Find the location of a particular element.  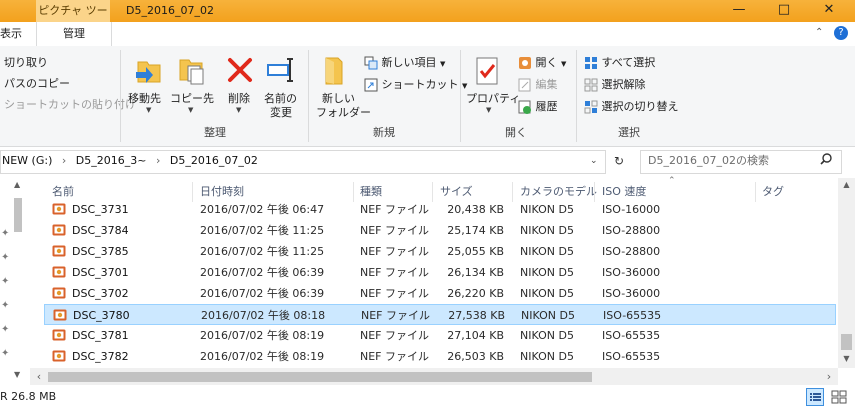

breadcrumb-drive: NEW (G:) is located at coordinates (27, 160).